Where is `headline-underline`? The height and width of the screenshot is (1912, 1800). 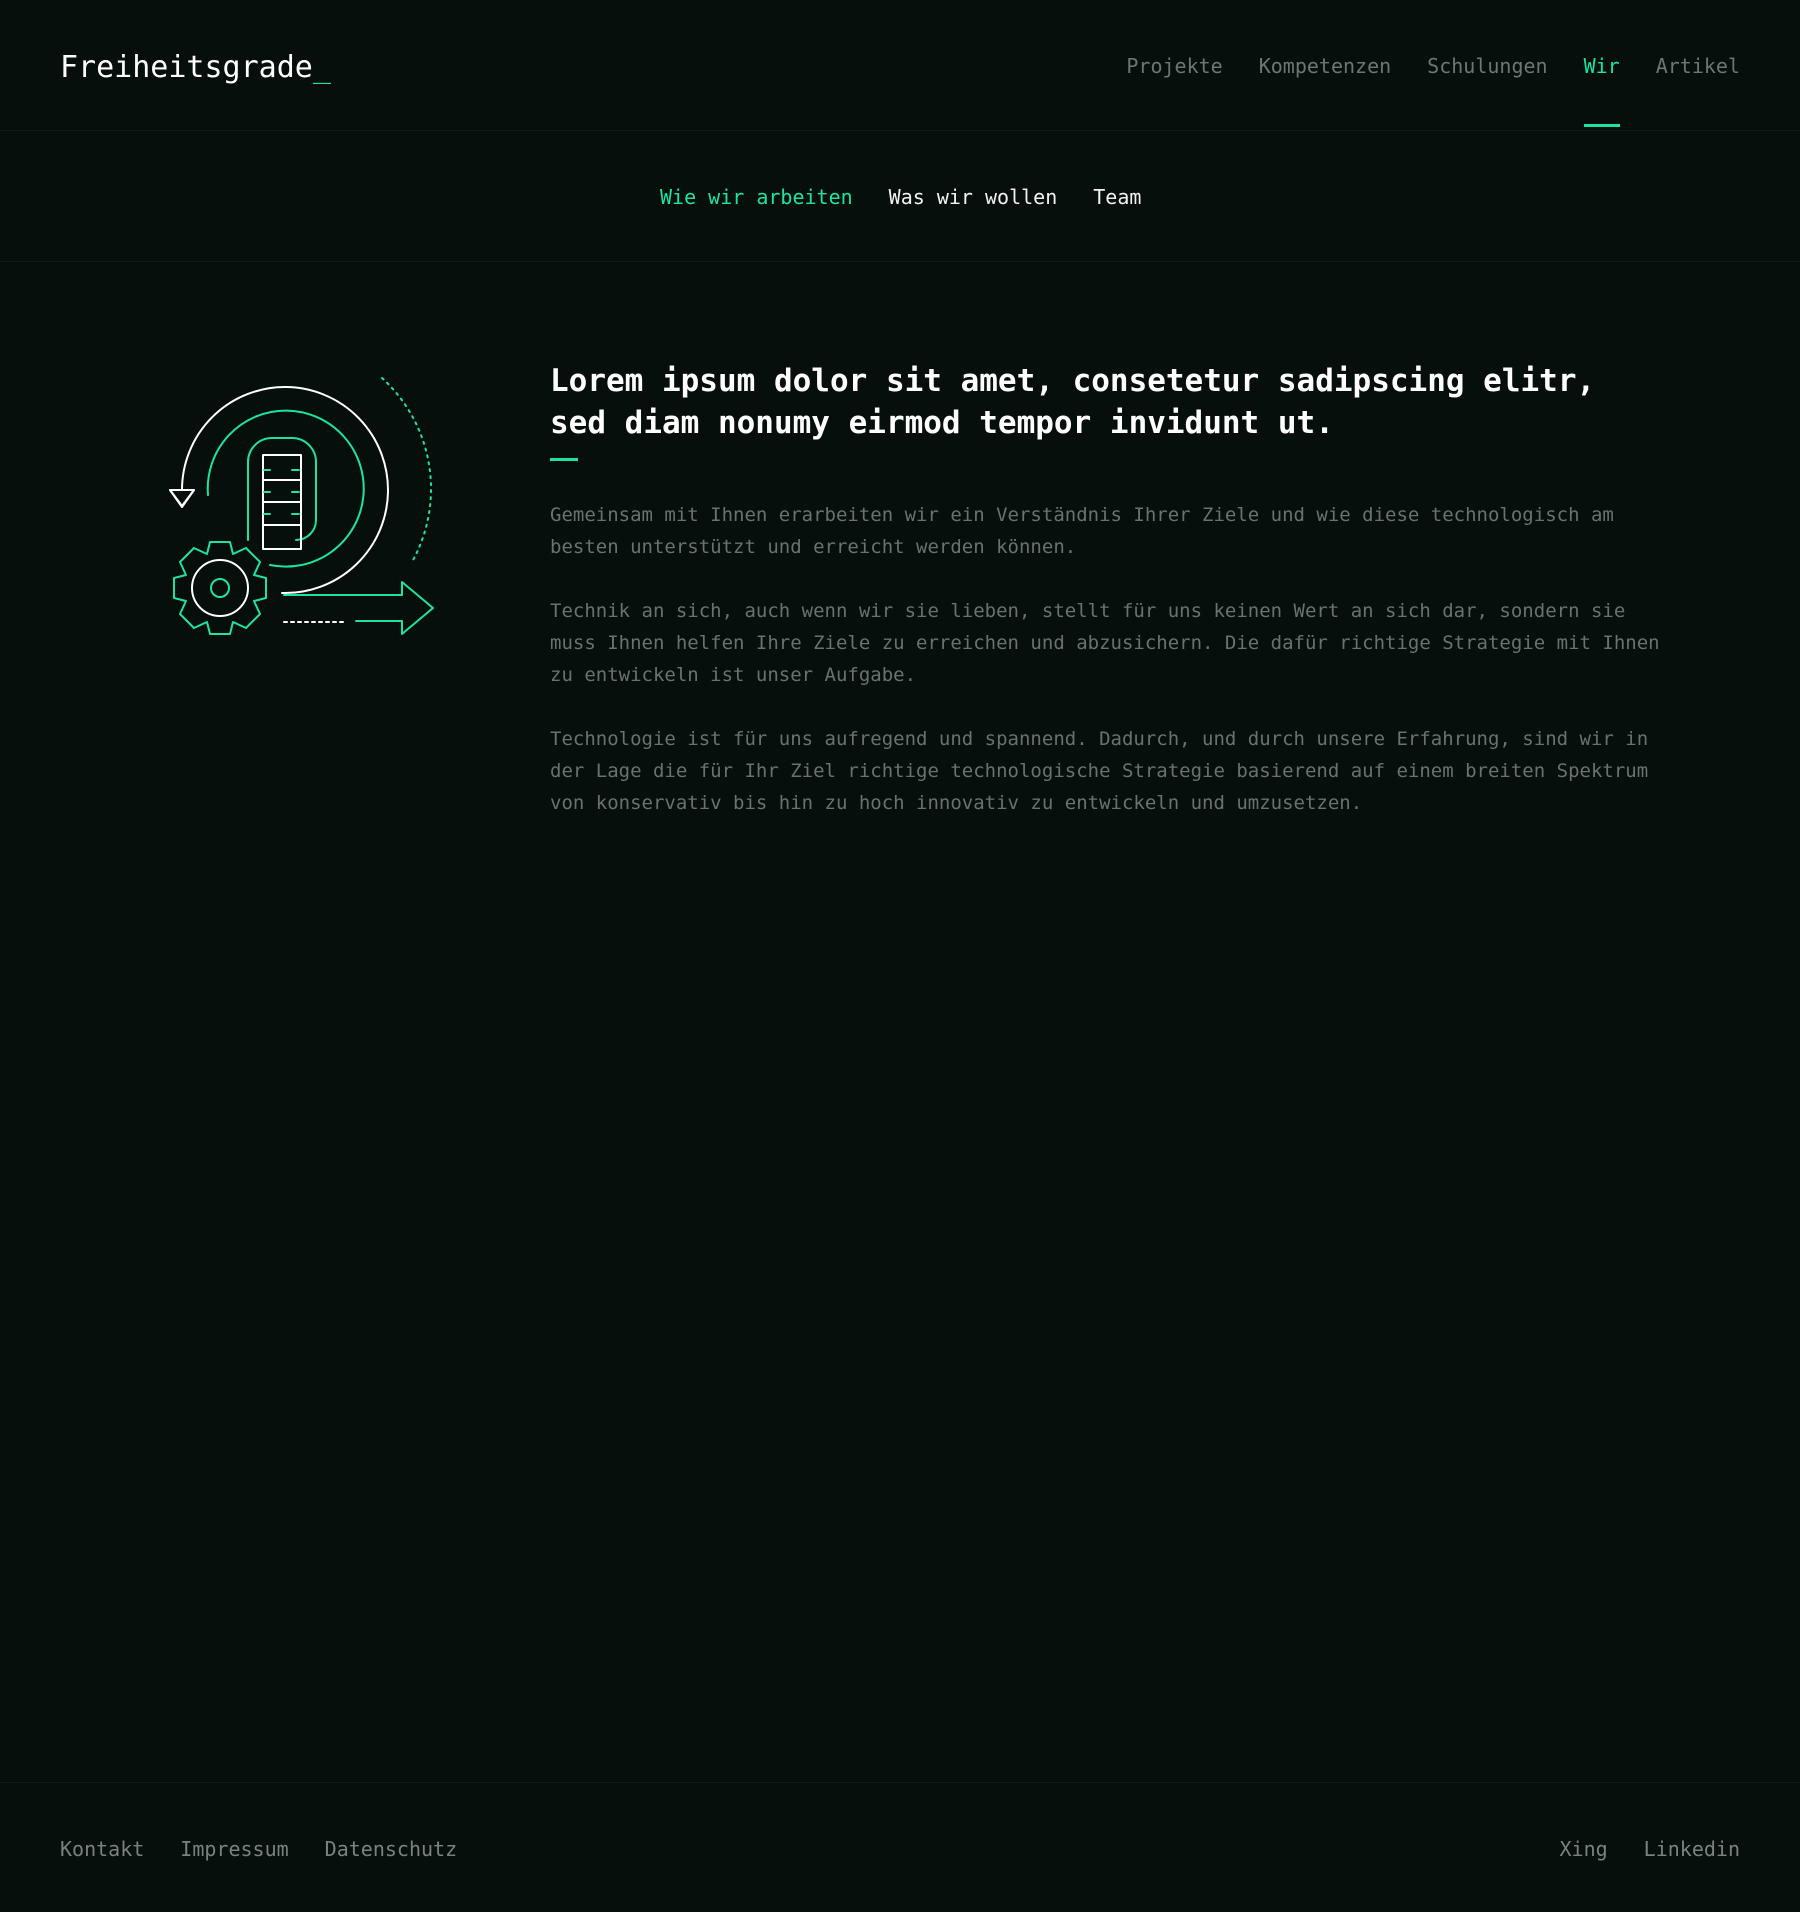 headline-underline is located at coordinates (564, 459).